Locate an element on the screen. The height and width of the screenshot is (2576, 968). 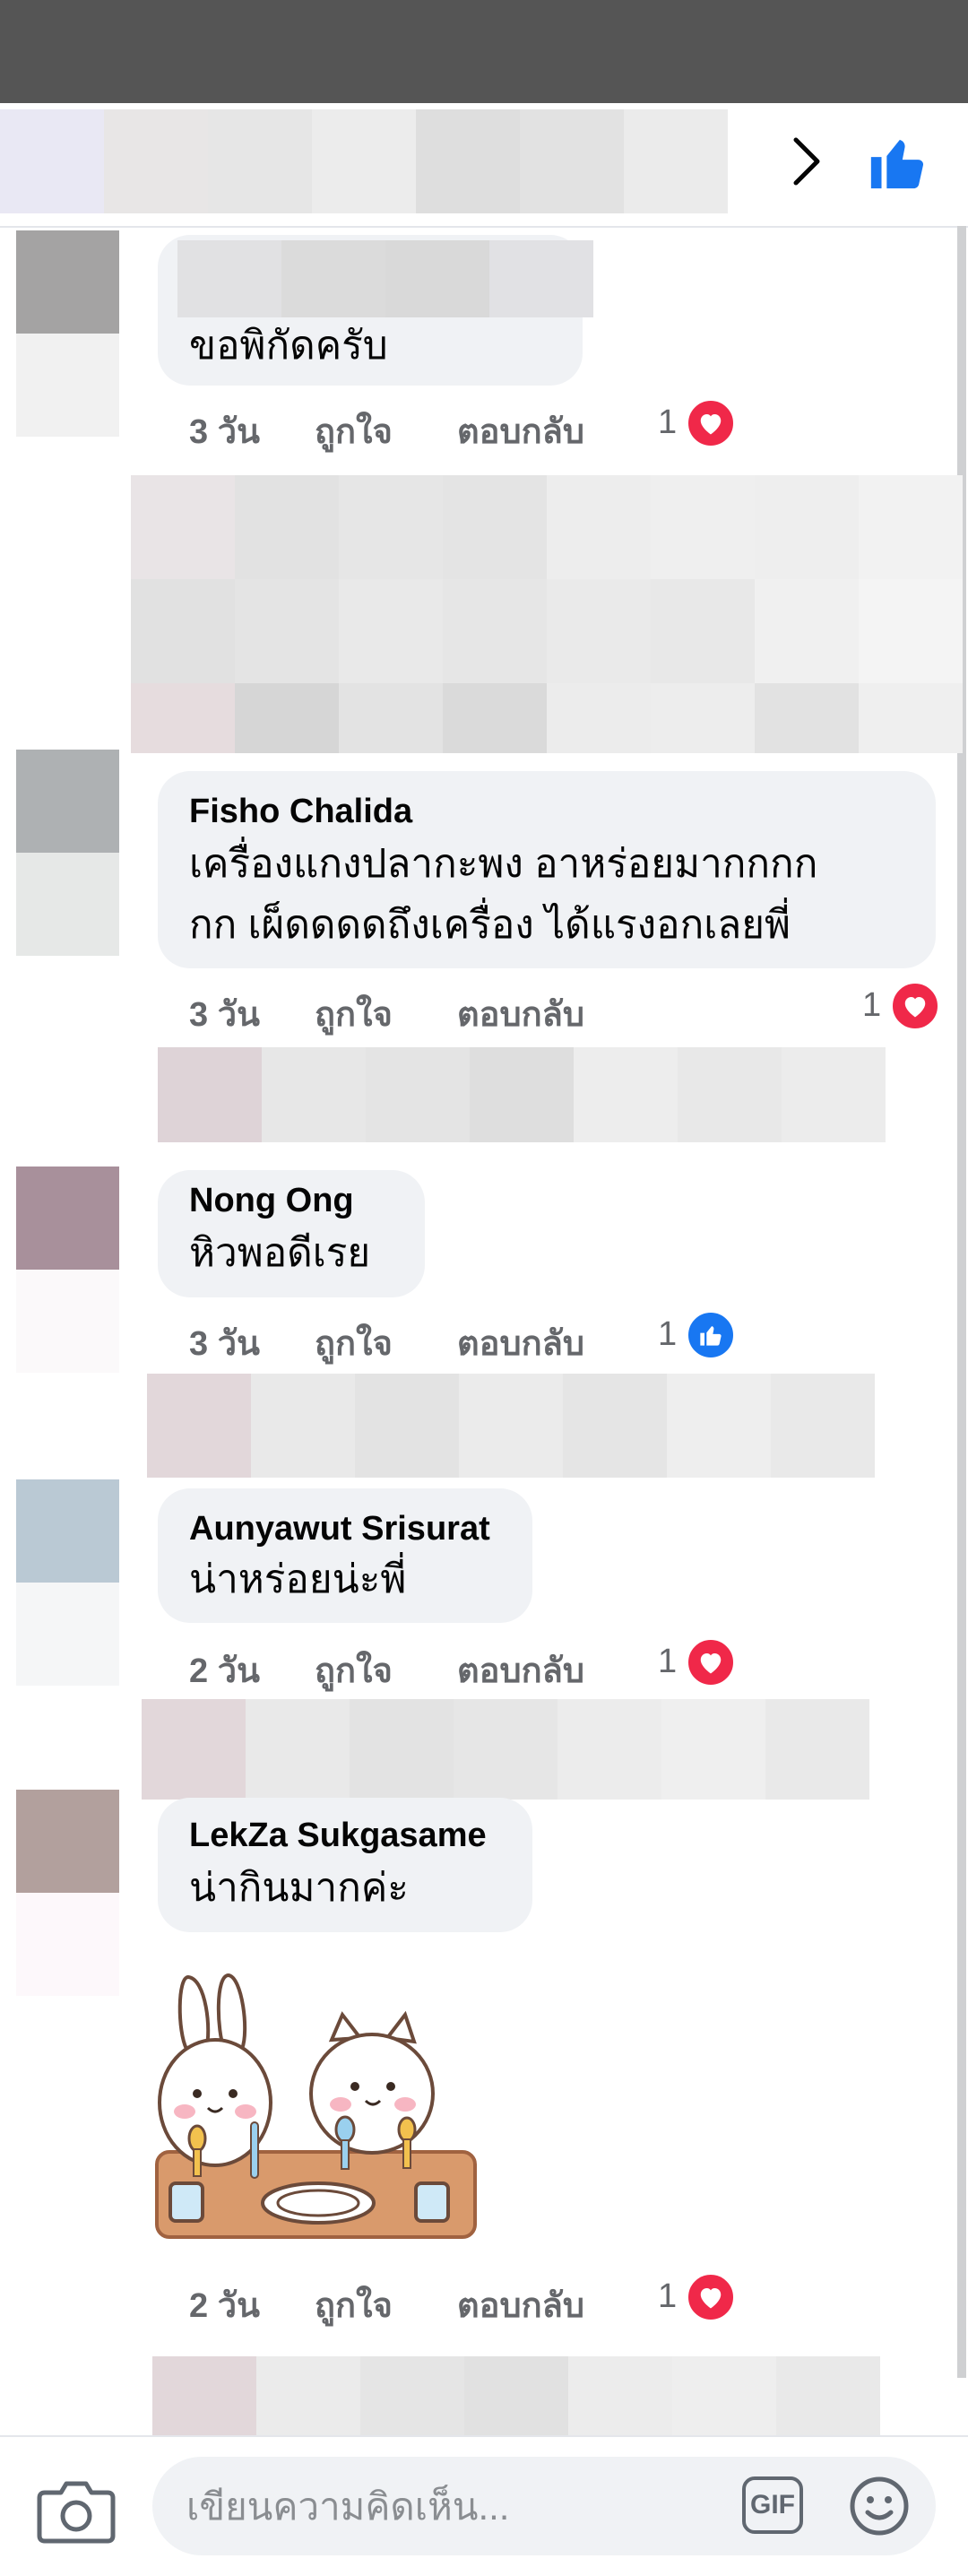
like-reaction-icon is located at coordinates (711, 1335).